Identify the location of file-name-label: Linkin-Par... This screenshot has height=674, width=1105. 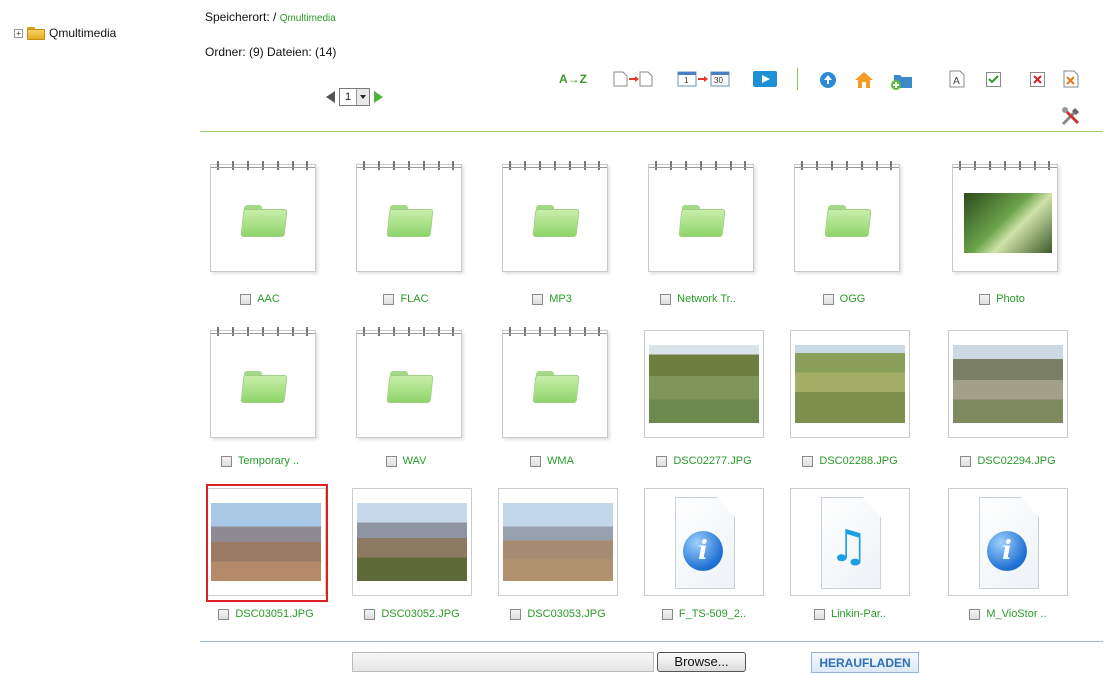
(858, 614).